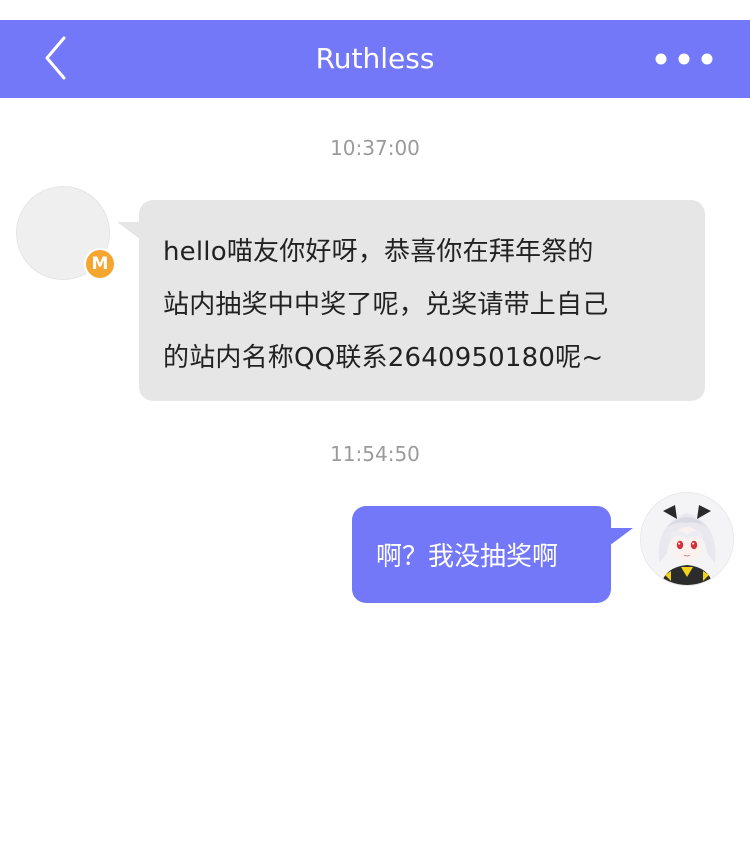 The width and height of the screenshot is (750, 846). What do you see at coordinates (375, 148) in the screenshot?
I see `message-timestamp: 10:37:00` at bounding box center [375, 148].